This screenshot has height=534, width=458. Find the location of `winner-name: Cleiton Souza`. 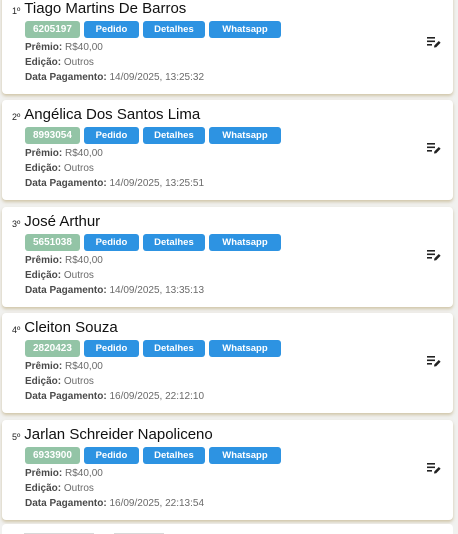

winner-name: Cleiton Souza is located at coordinates (71, 328).